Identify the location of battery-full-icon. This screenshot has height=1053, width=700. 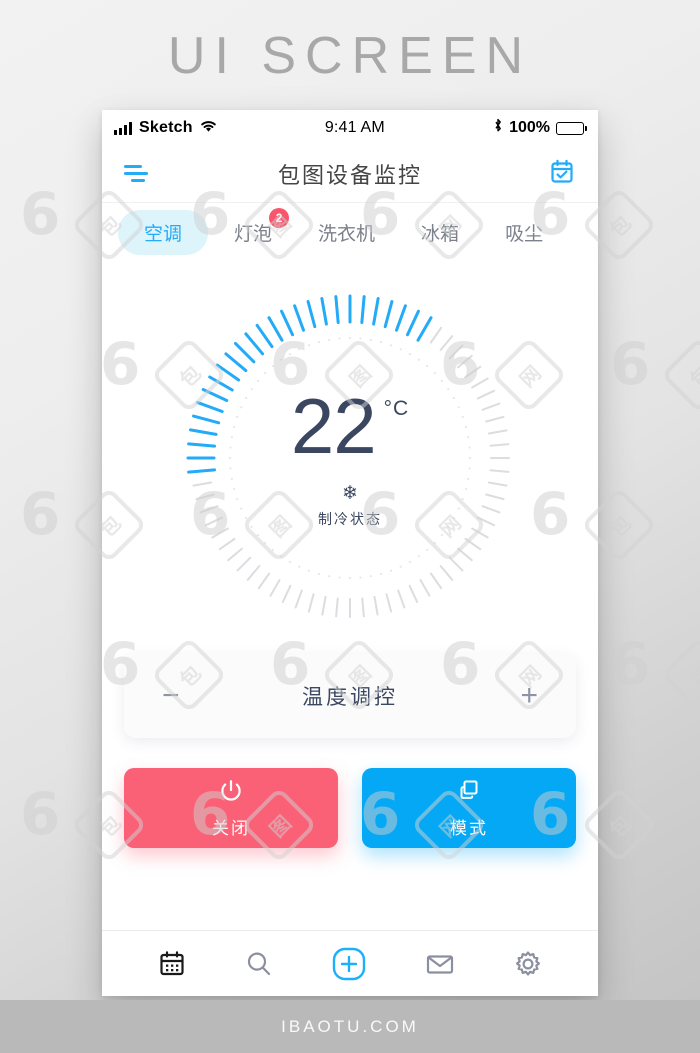
(571, 128).